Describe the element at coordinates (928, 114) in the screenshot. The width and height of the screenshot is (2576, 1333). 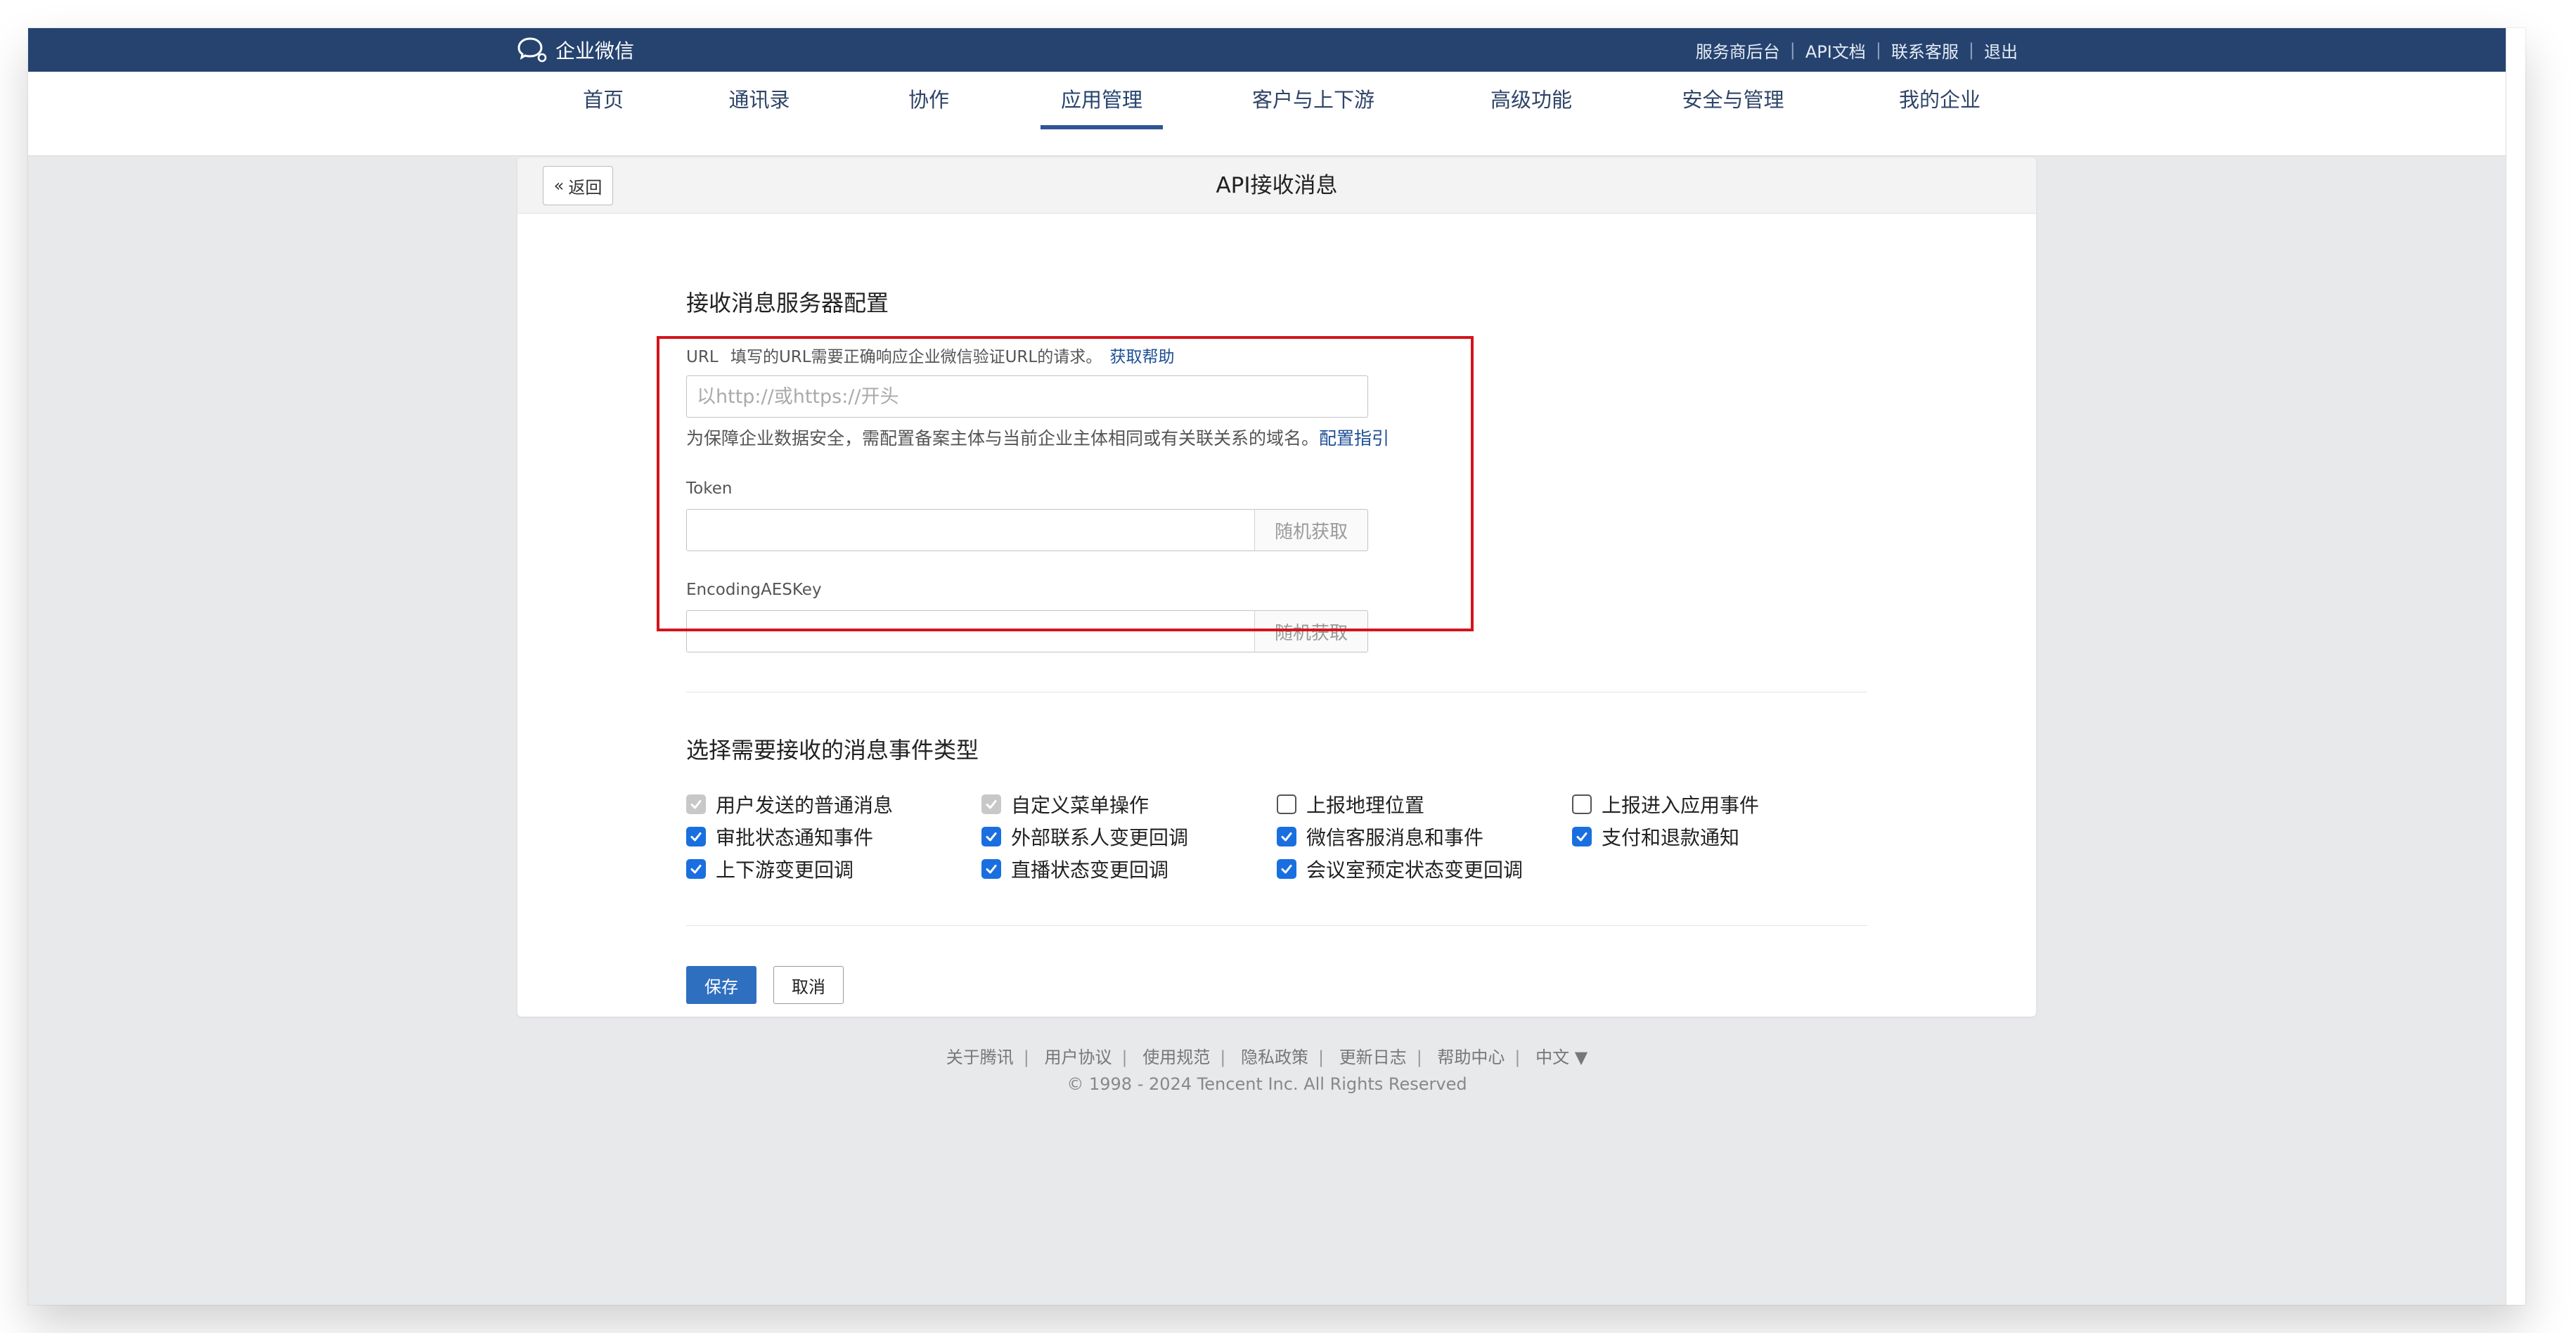
I see `nav-item-collaboration: 协作` at that location.